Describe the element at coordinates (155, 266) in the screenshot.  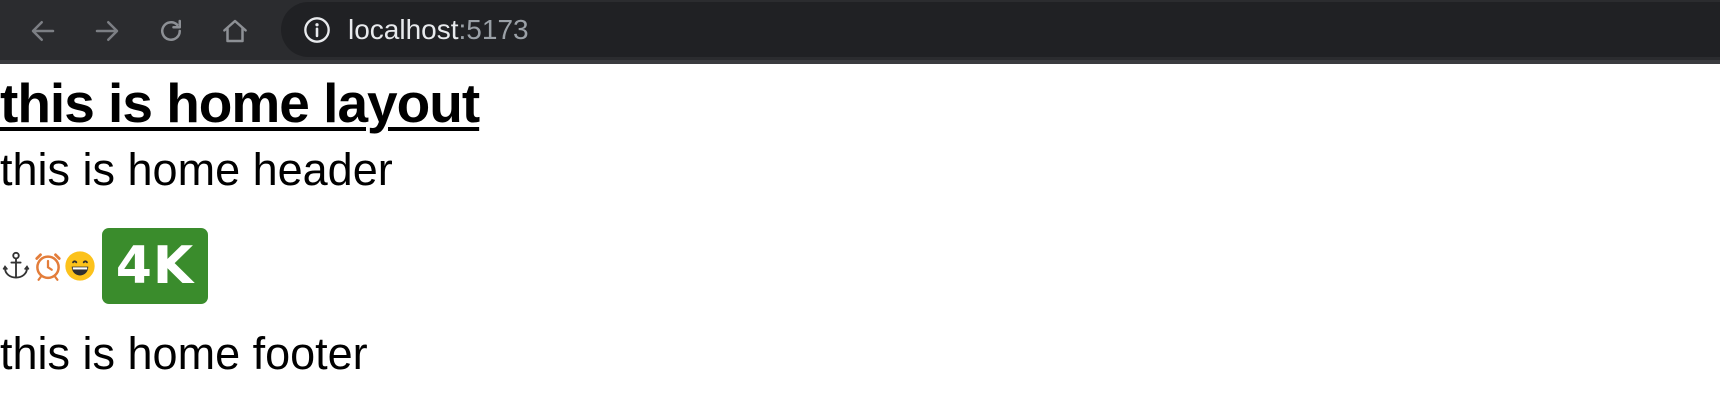
I see `4k-badge: 4K` at that location.